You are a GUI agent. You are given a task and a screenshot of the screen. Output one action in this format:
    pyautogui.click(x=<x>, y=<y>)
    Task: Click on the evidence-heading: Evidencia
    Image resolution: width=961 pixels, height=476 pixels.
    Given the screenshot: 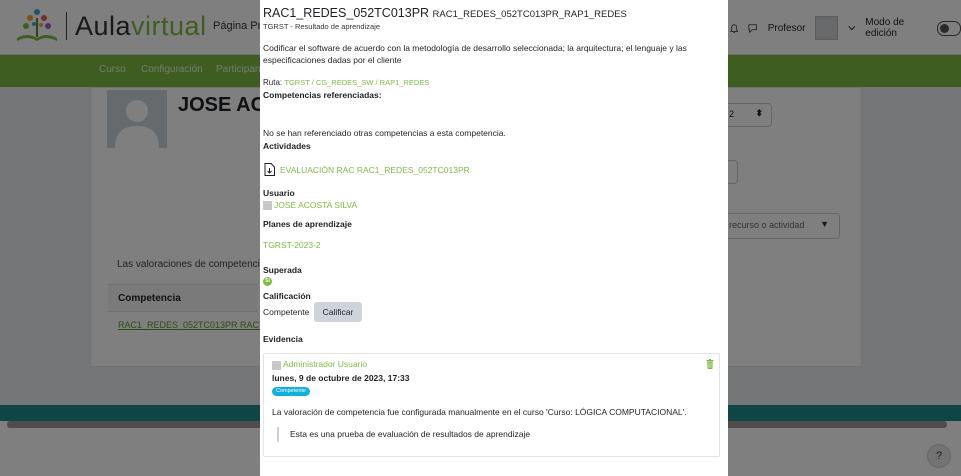 What is the action you would take?
    pyautogui.click(x=283, y=339)
    